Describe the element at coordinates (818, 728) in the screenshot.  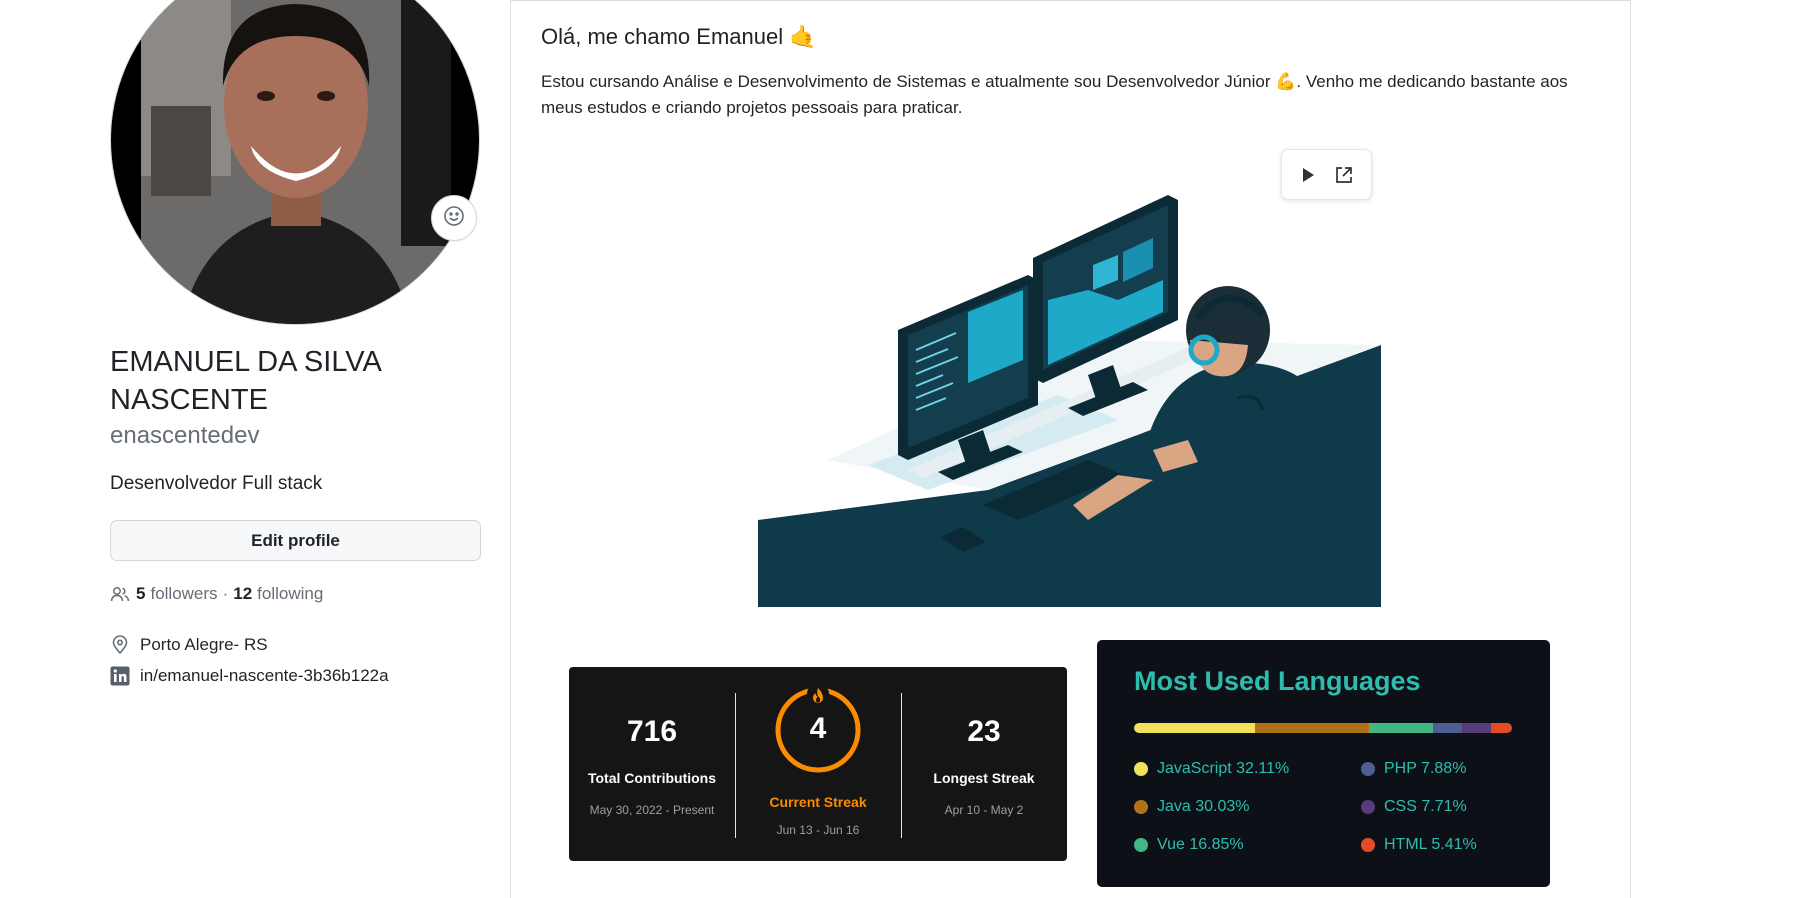
I see `current-streak-value: 4` at that location.